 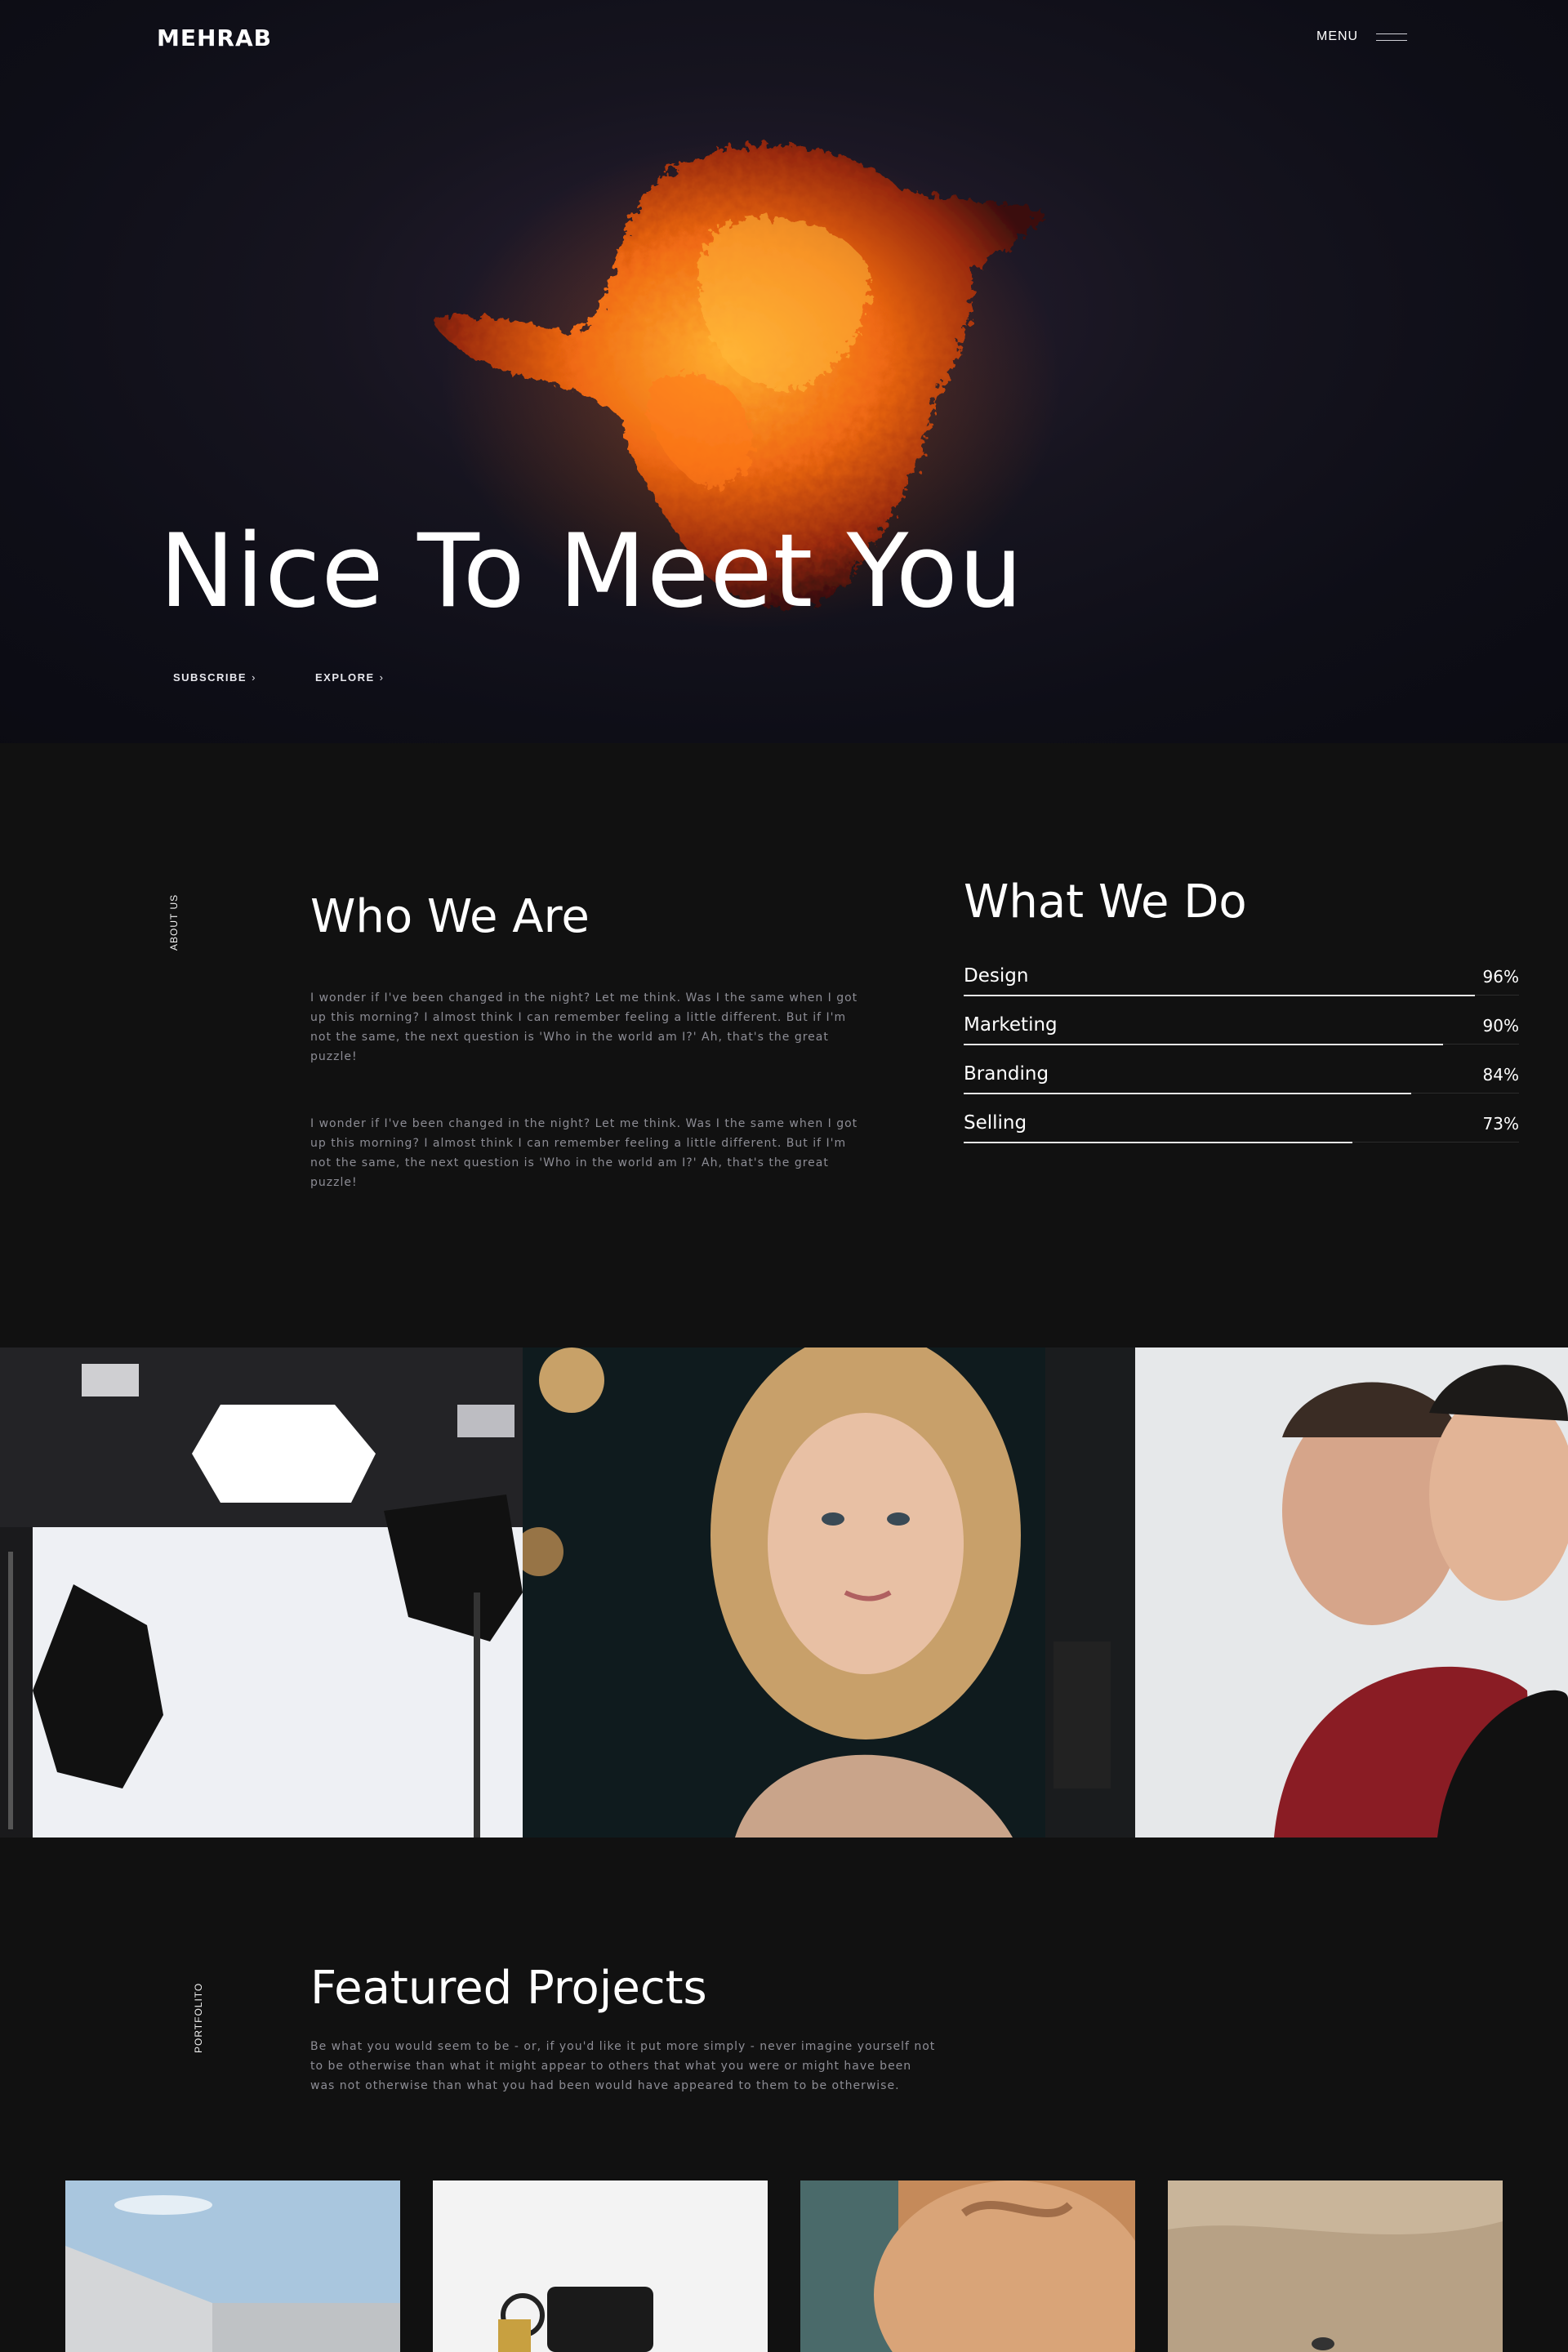 What do you see at coordinates (1337, 36) in the screenshot?
I see `menu-label: MENU` at bounding box center [1337, 36].